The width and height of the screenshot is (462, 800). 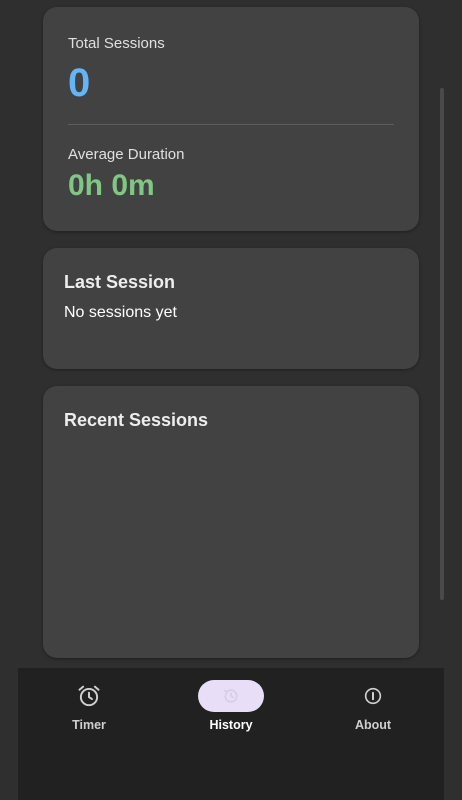 What do you see at coordinates (373, 725) in the screenshot?
I see `nav-label-about: About` at bounding box center [373, 725].